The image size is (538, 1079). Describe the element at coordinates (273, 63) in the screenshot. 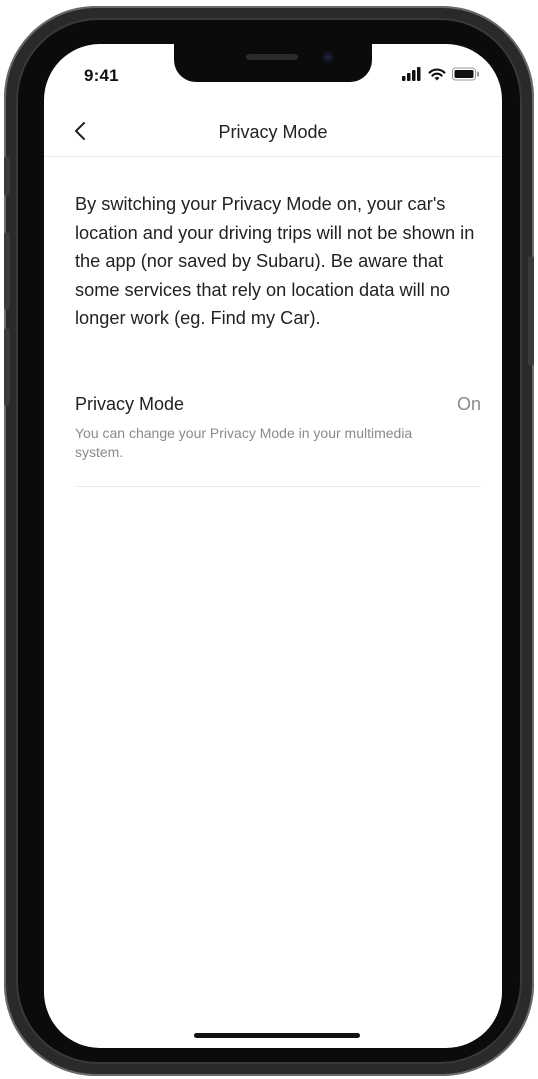

I see `notch` at that location.